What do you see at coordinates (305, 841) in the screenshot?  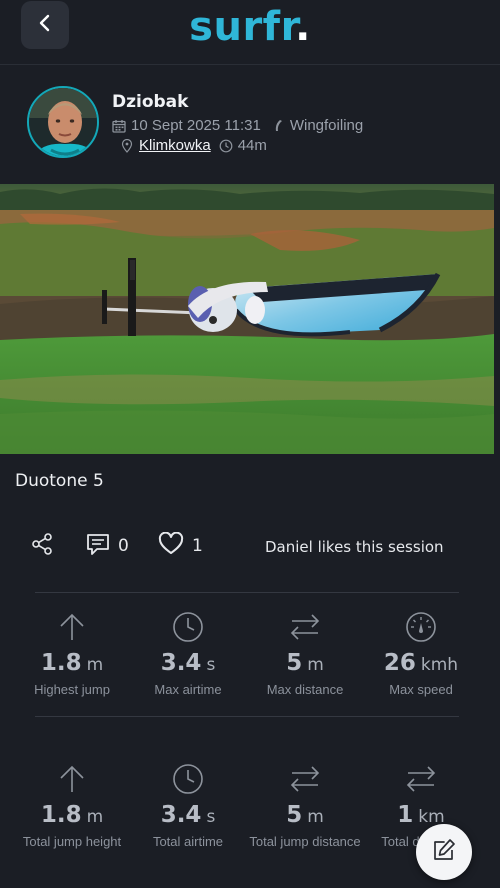 I see `stat-label: Total jump distance` at bounding box center [305, 841].